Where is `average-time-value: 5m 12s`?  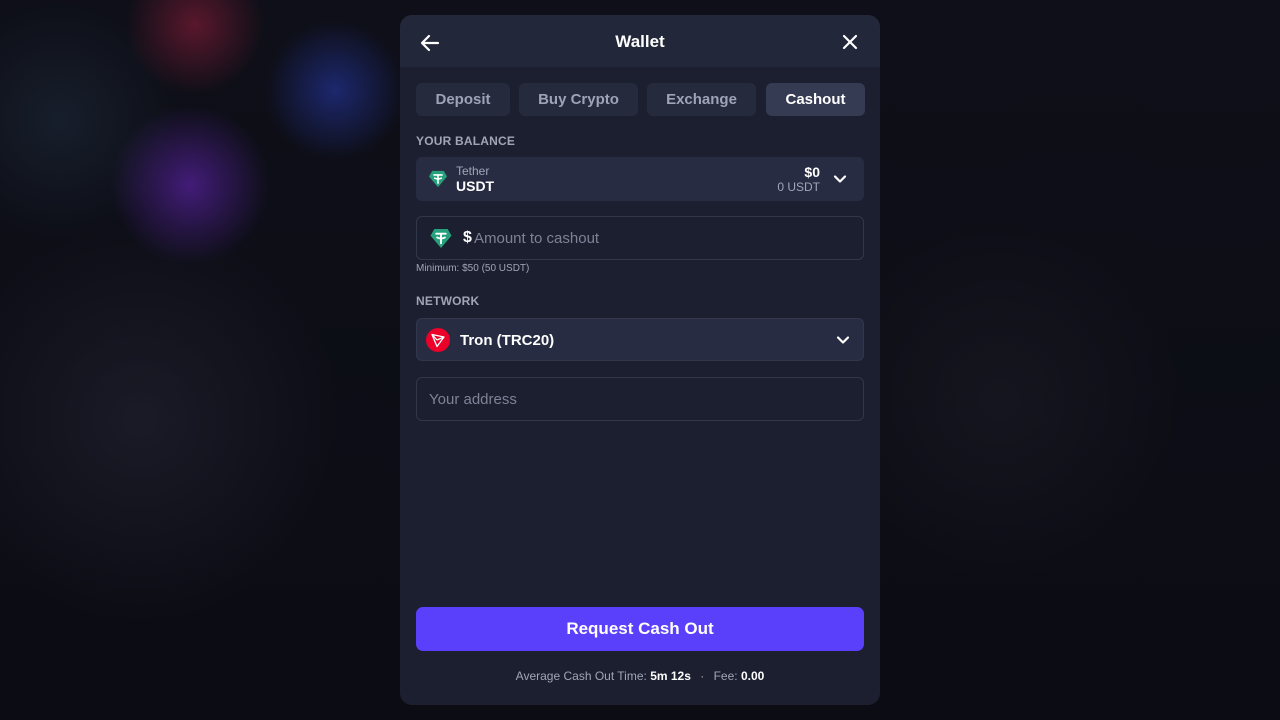
average-time-value: 5m 12s is located at coordinates (670, 676).